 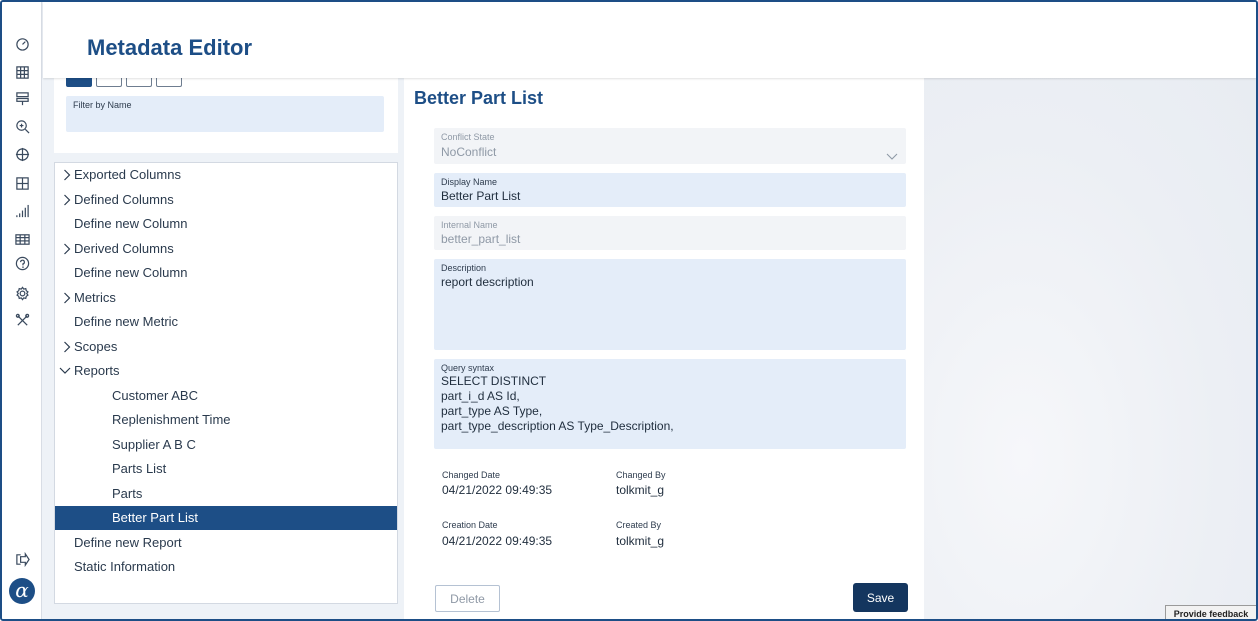 I want to click on filter-by-name-field: Filter by Name, so click(x=225, y=114).